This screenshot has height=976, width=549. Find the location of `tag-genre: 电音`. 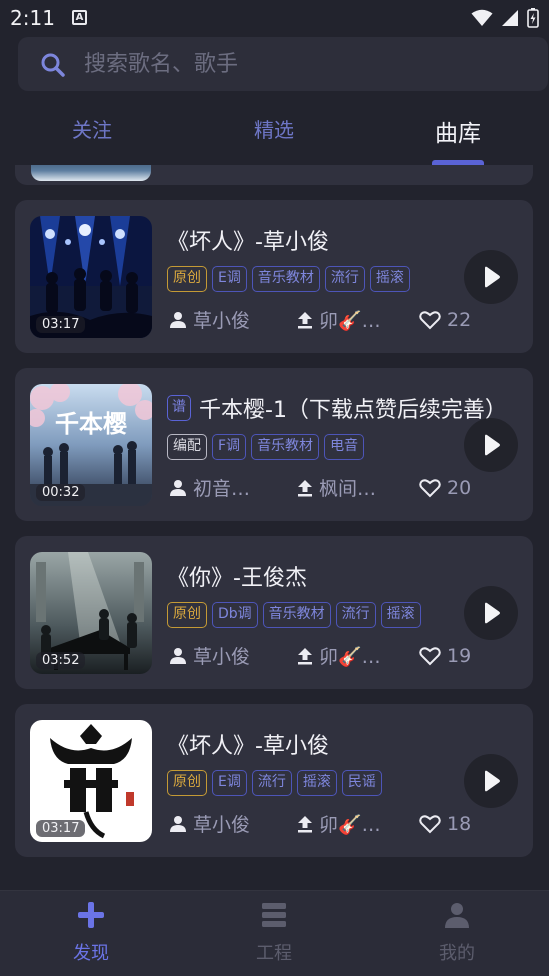

tag-genre: 电音 is located at coordinates (344, 447).